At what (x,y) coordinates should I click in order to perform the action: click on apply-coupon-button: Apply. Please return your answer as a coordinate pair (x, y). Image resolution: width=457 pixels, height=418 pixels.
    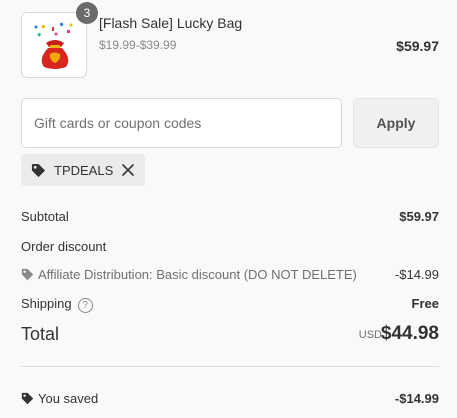
    Looking at the image, I should click on (396, 123).